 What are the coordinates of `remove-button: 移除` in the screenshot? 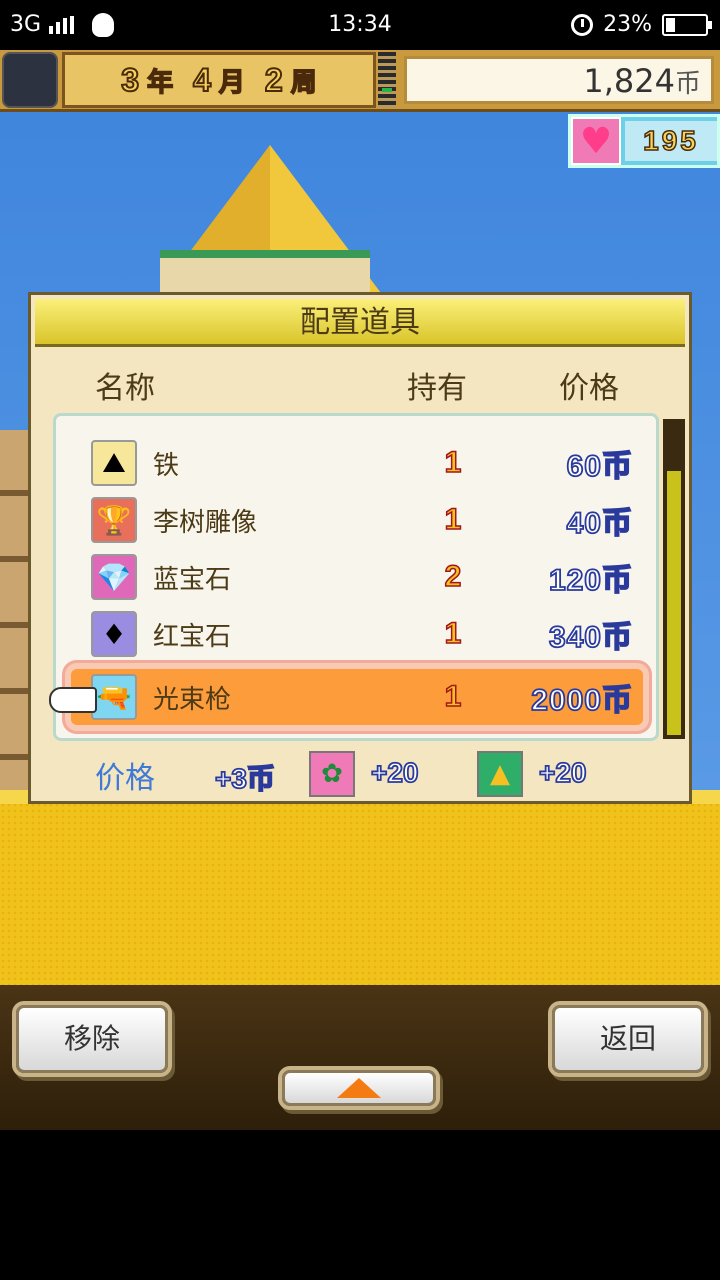 It's located at (92, 1039).